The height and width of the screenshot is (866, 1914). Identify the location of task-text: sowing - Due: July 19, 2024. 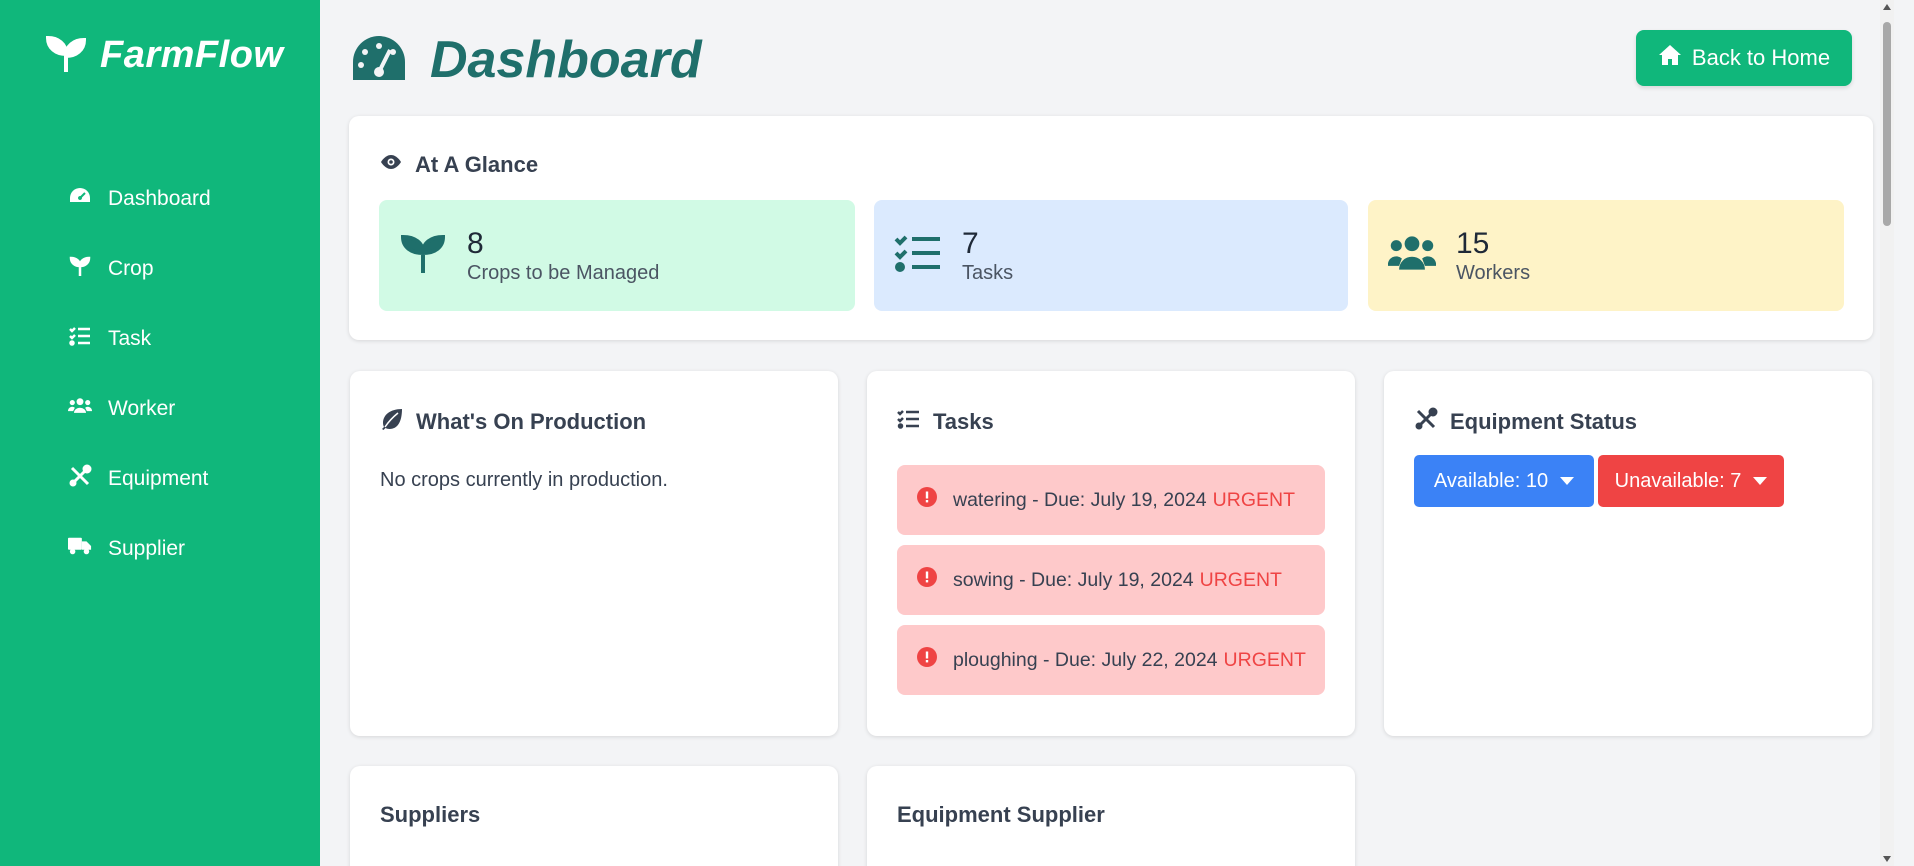
(1073, 579).